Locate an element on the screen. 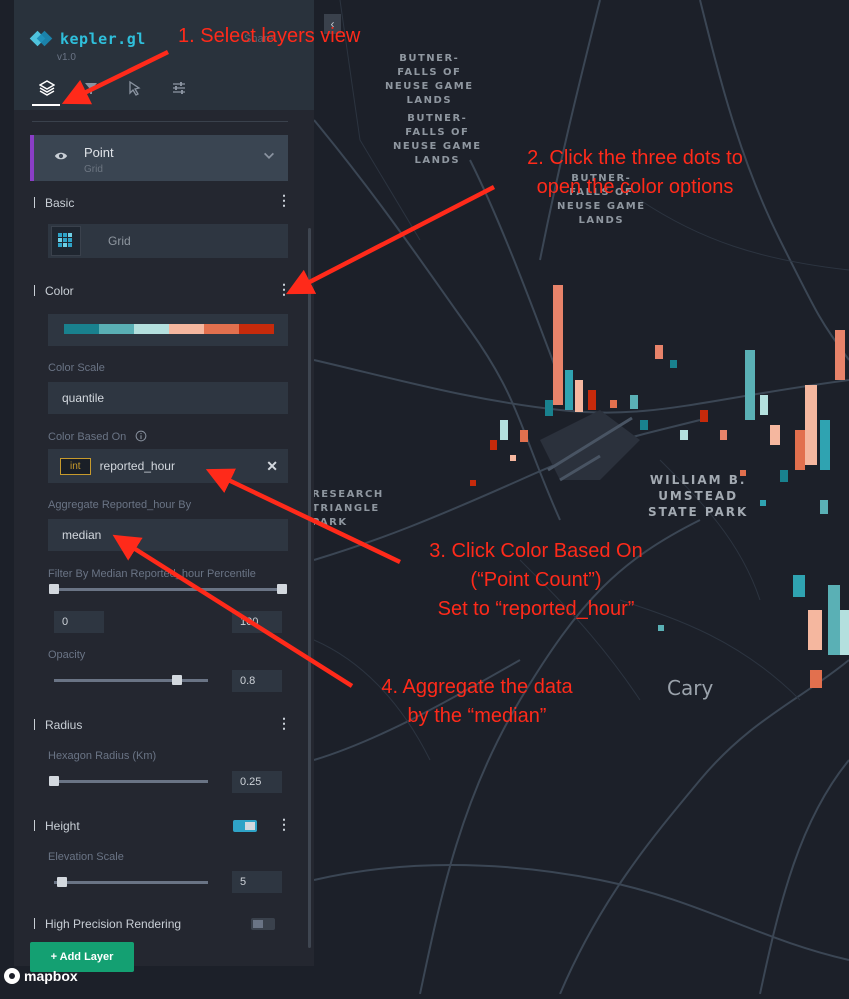 The height and width of the screenshot is (999, 849). chevron-down-icon is located at coordinates (269, 156).